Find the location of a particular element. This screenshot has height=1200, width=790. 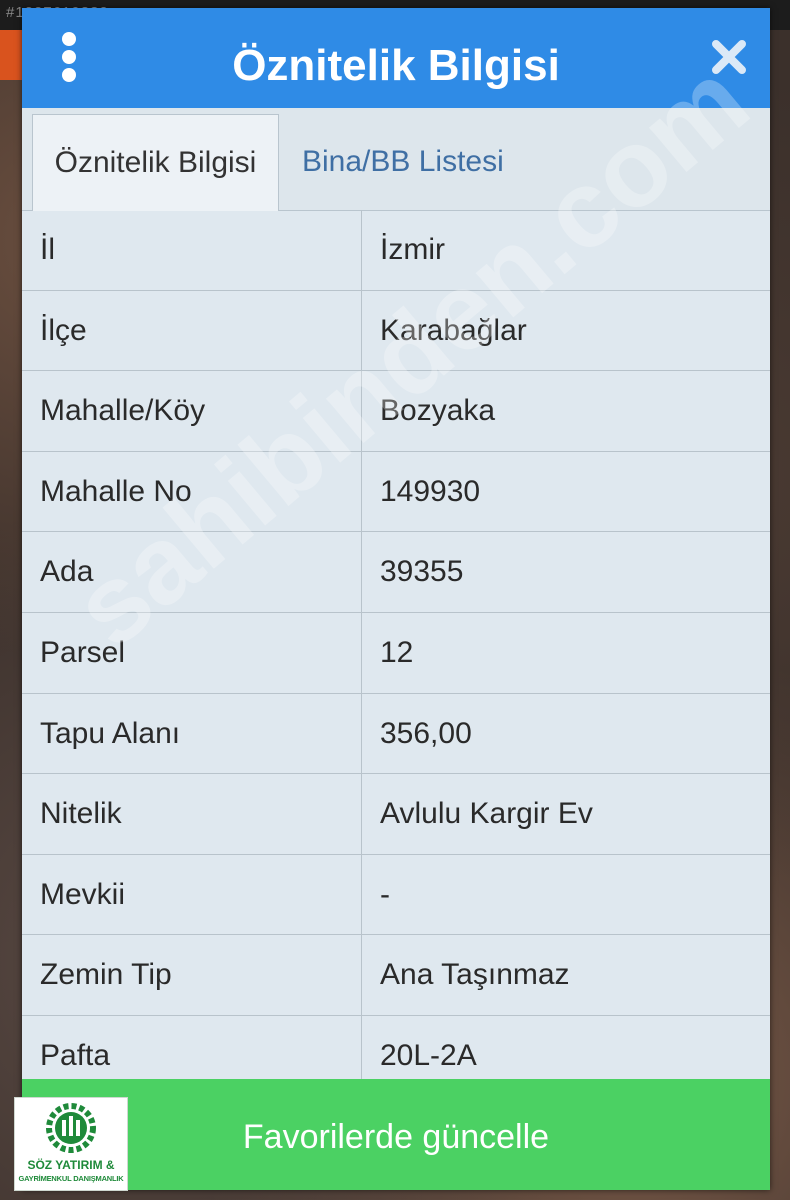

table-row: Zemin Tip Ana Taşınmaz is located at coordinates (396, 975).